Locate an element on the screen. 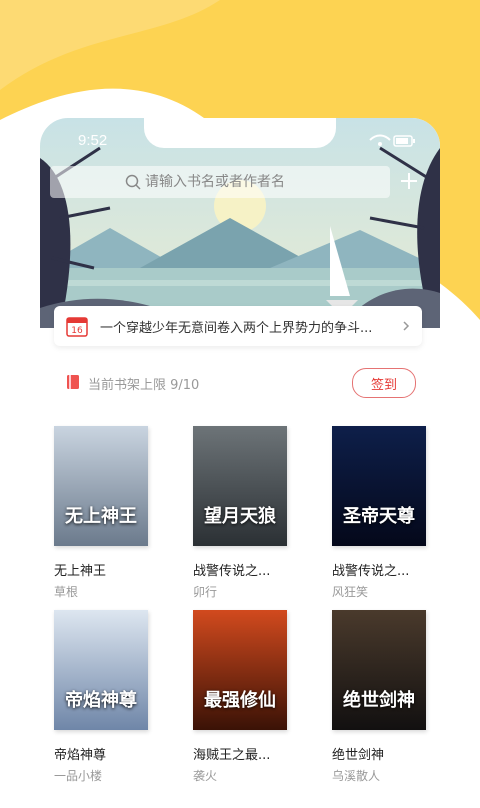 This screenshot has height=808, width=480. status-time: 9:52 is located at coordinates (93, 140).